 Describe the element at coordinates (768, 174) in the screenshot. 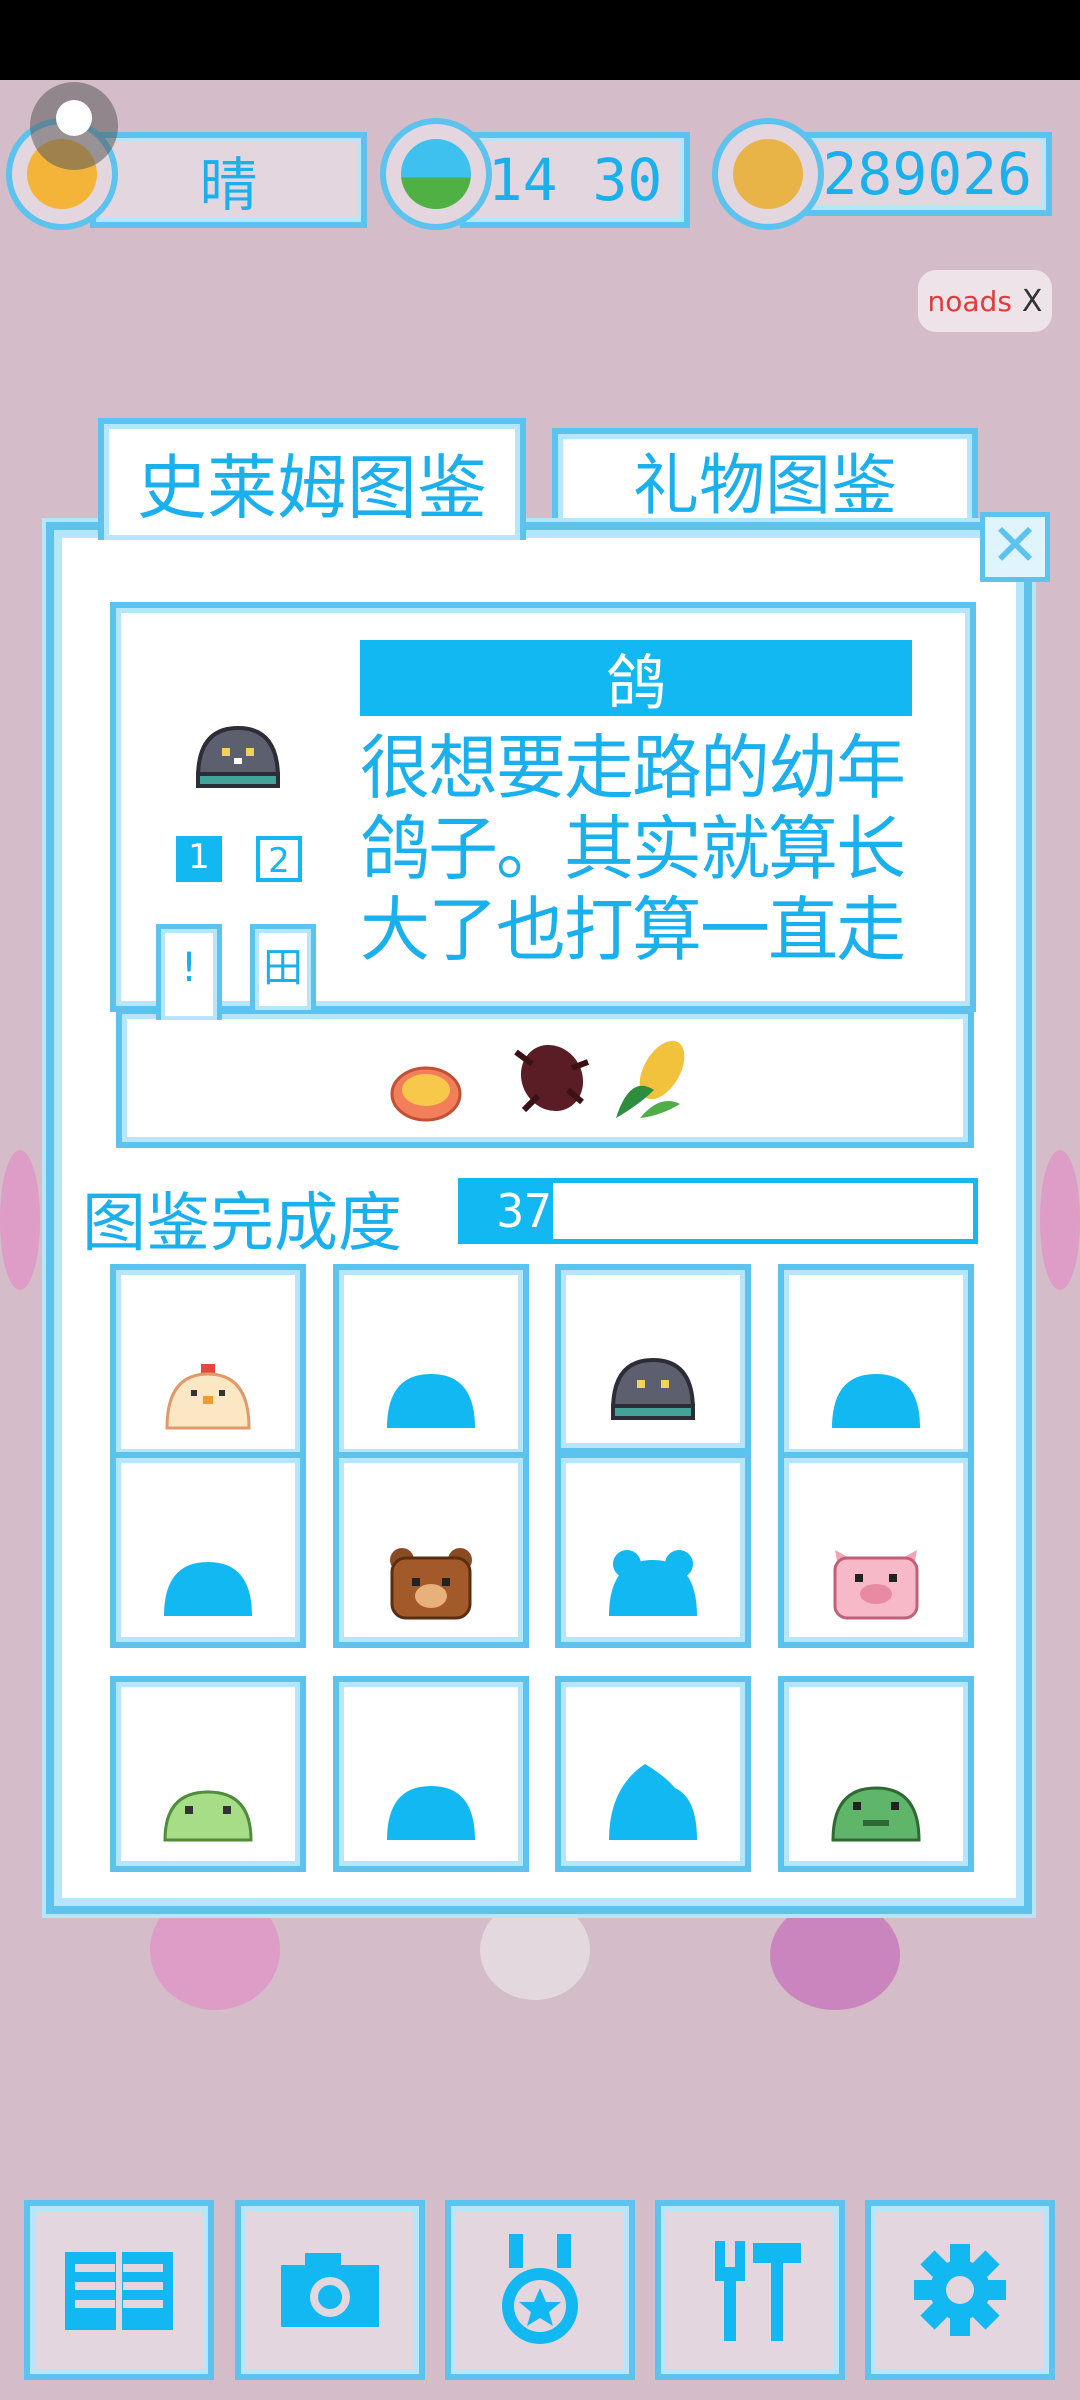

I see `coin-icon` at that location.